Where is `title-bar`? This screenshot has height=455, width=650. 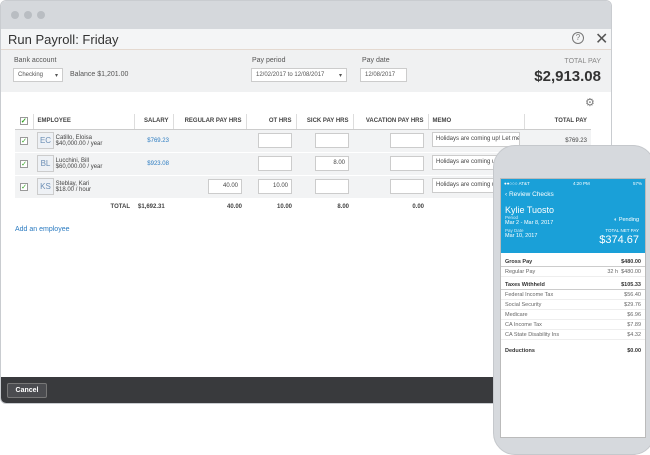
title-bar is located at coordinates (306, 15).